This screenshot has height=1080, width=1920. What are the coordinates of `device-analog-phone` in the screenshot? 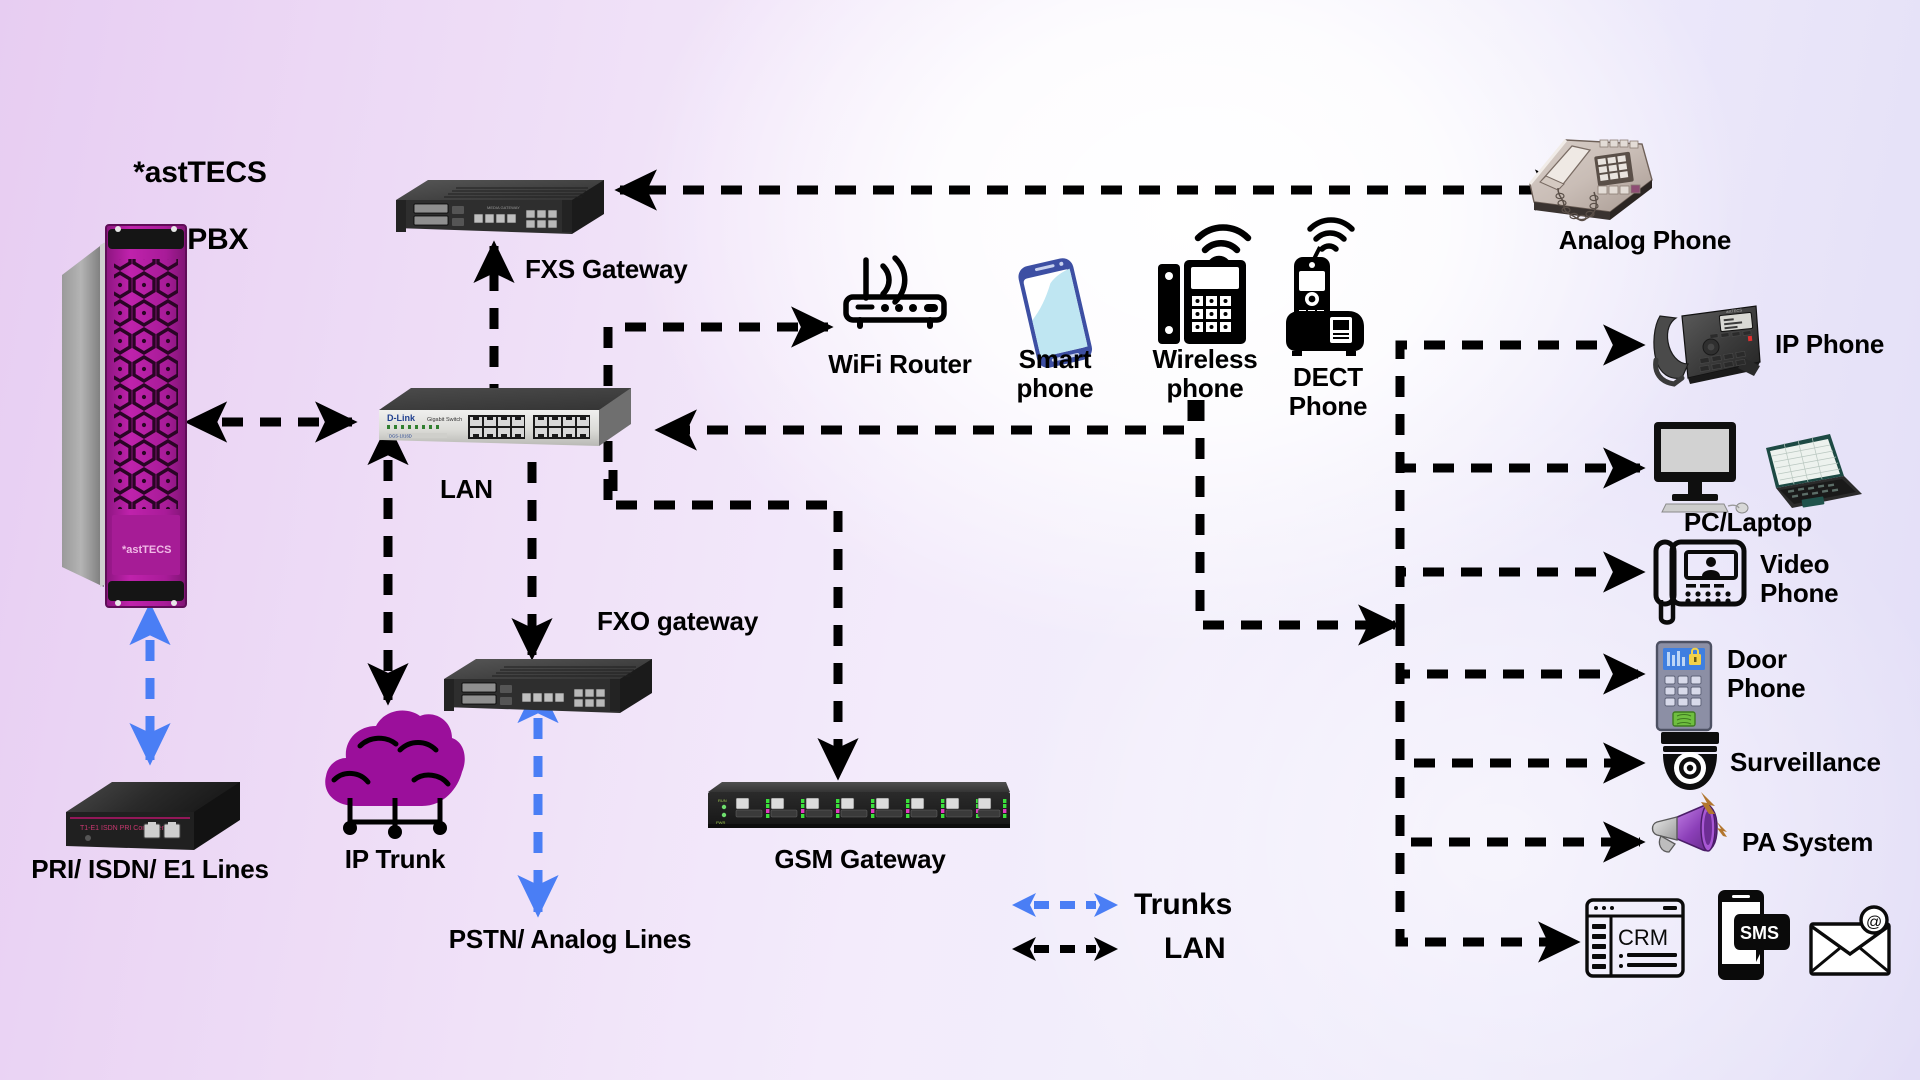 It's located at (1591, 176).